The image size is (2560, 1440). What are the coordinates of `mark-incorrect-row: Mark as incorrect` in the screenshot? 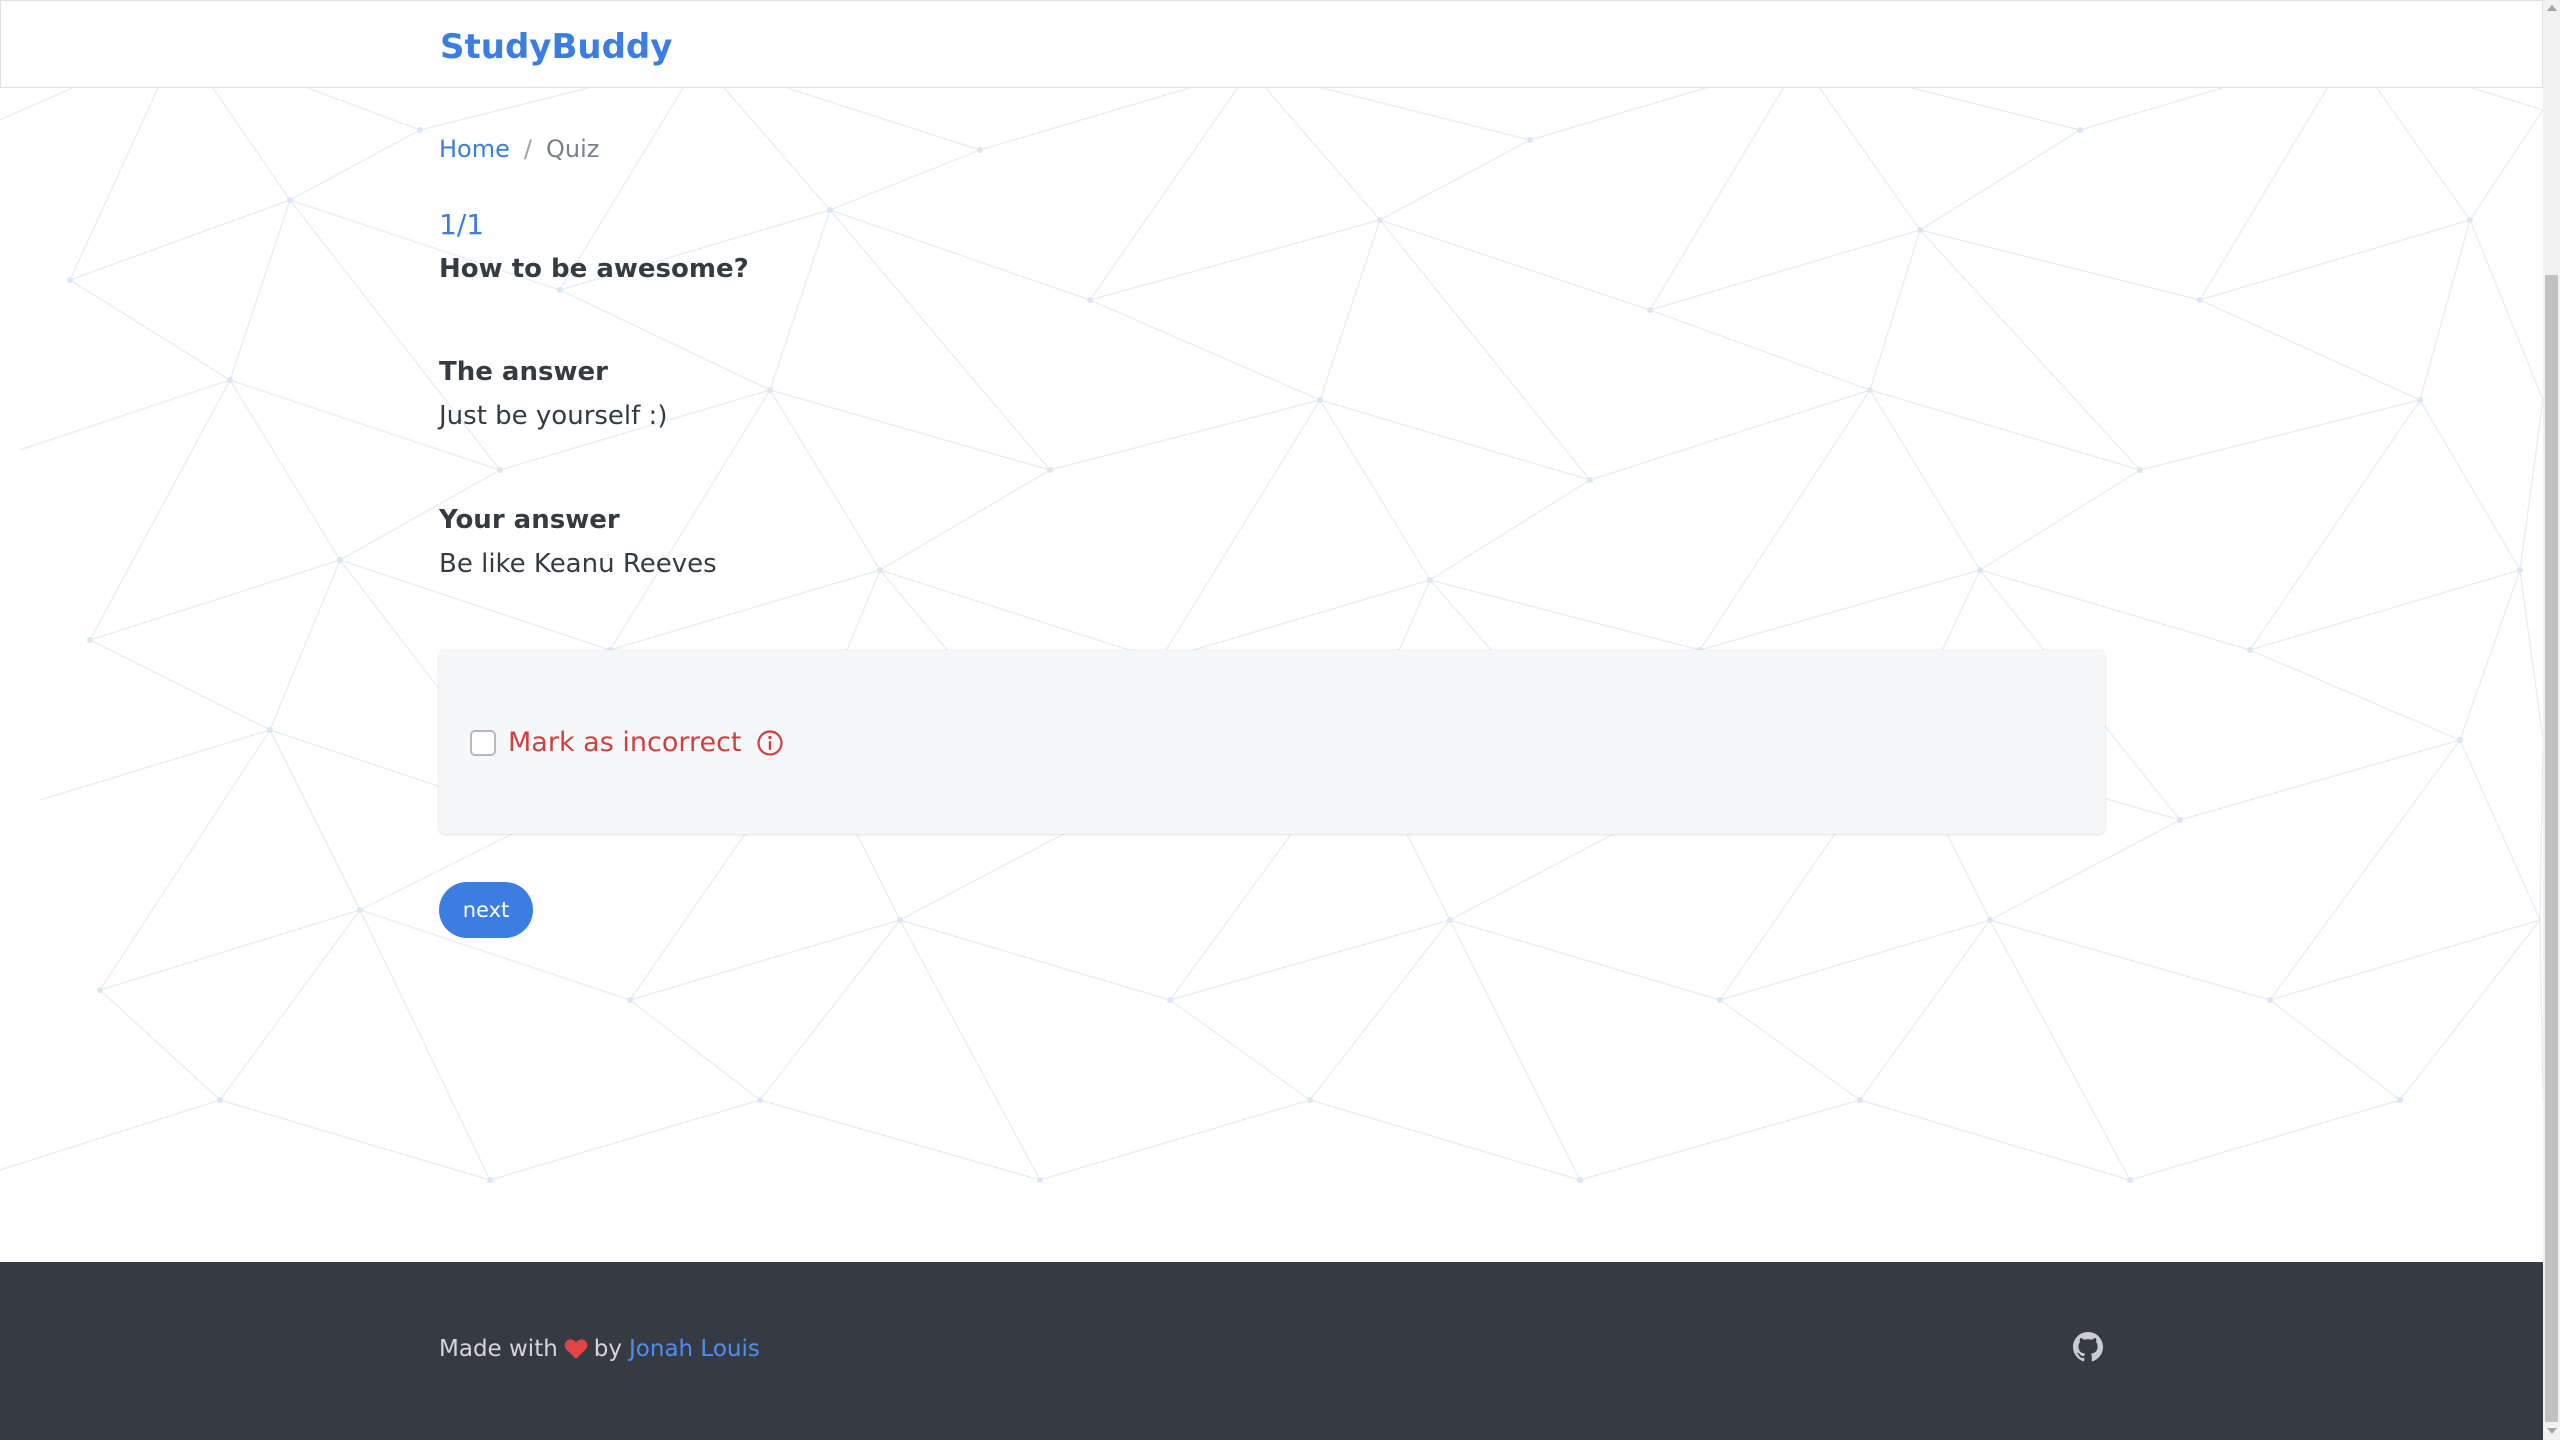 It's located at (627, 743).